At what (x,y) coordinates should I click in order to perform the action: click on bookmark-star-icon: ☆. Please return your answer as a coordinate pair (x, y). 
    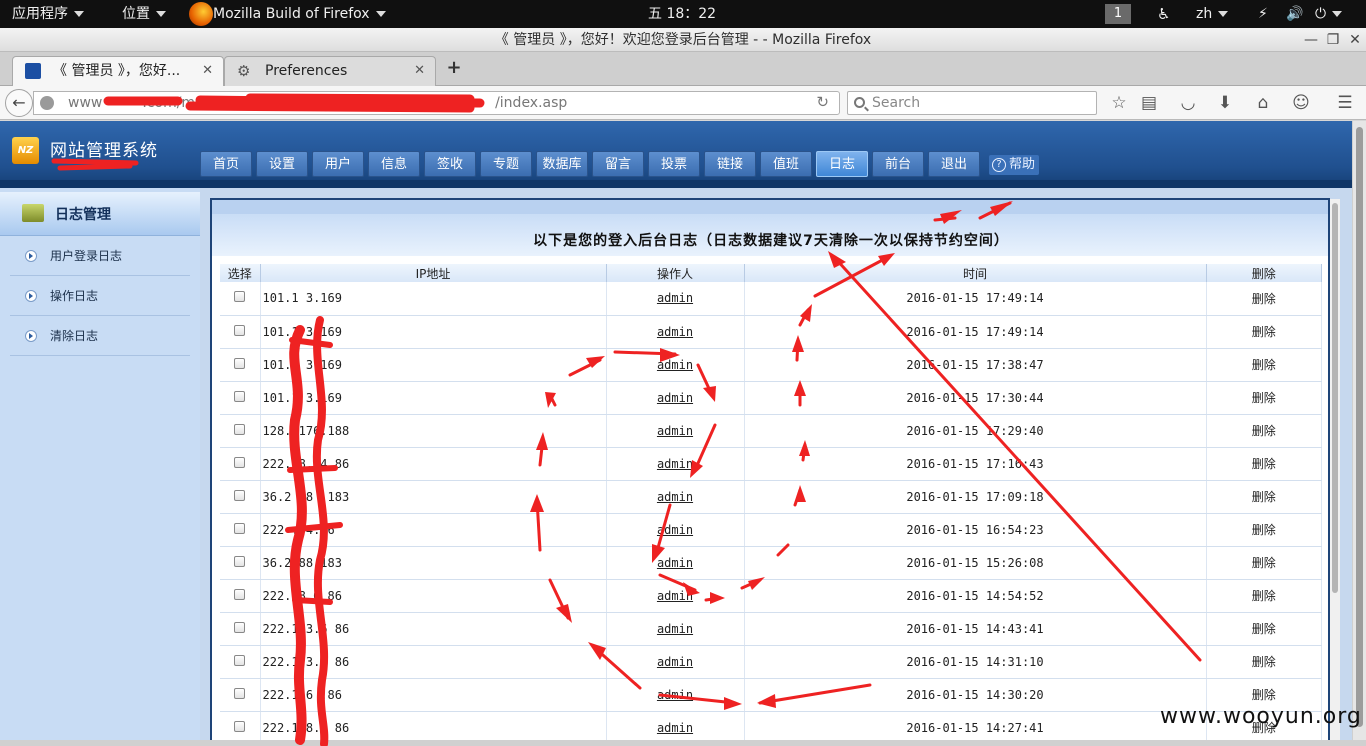
    Looking at the image, I should click on (1119, 103).